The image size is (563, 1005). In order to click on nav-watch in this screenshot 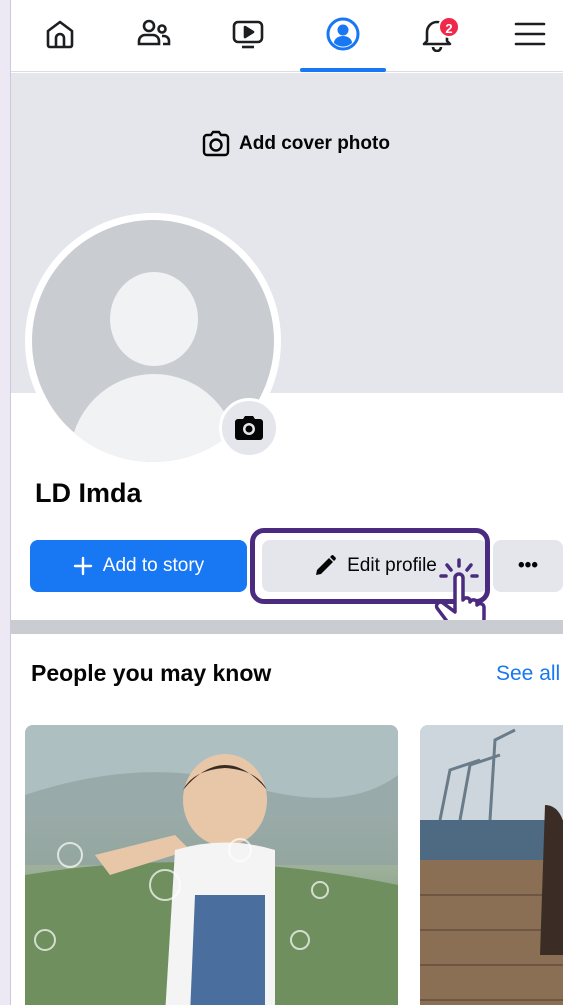, I will do `click(248, 34)`.